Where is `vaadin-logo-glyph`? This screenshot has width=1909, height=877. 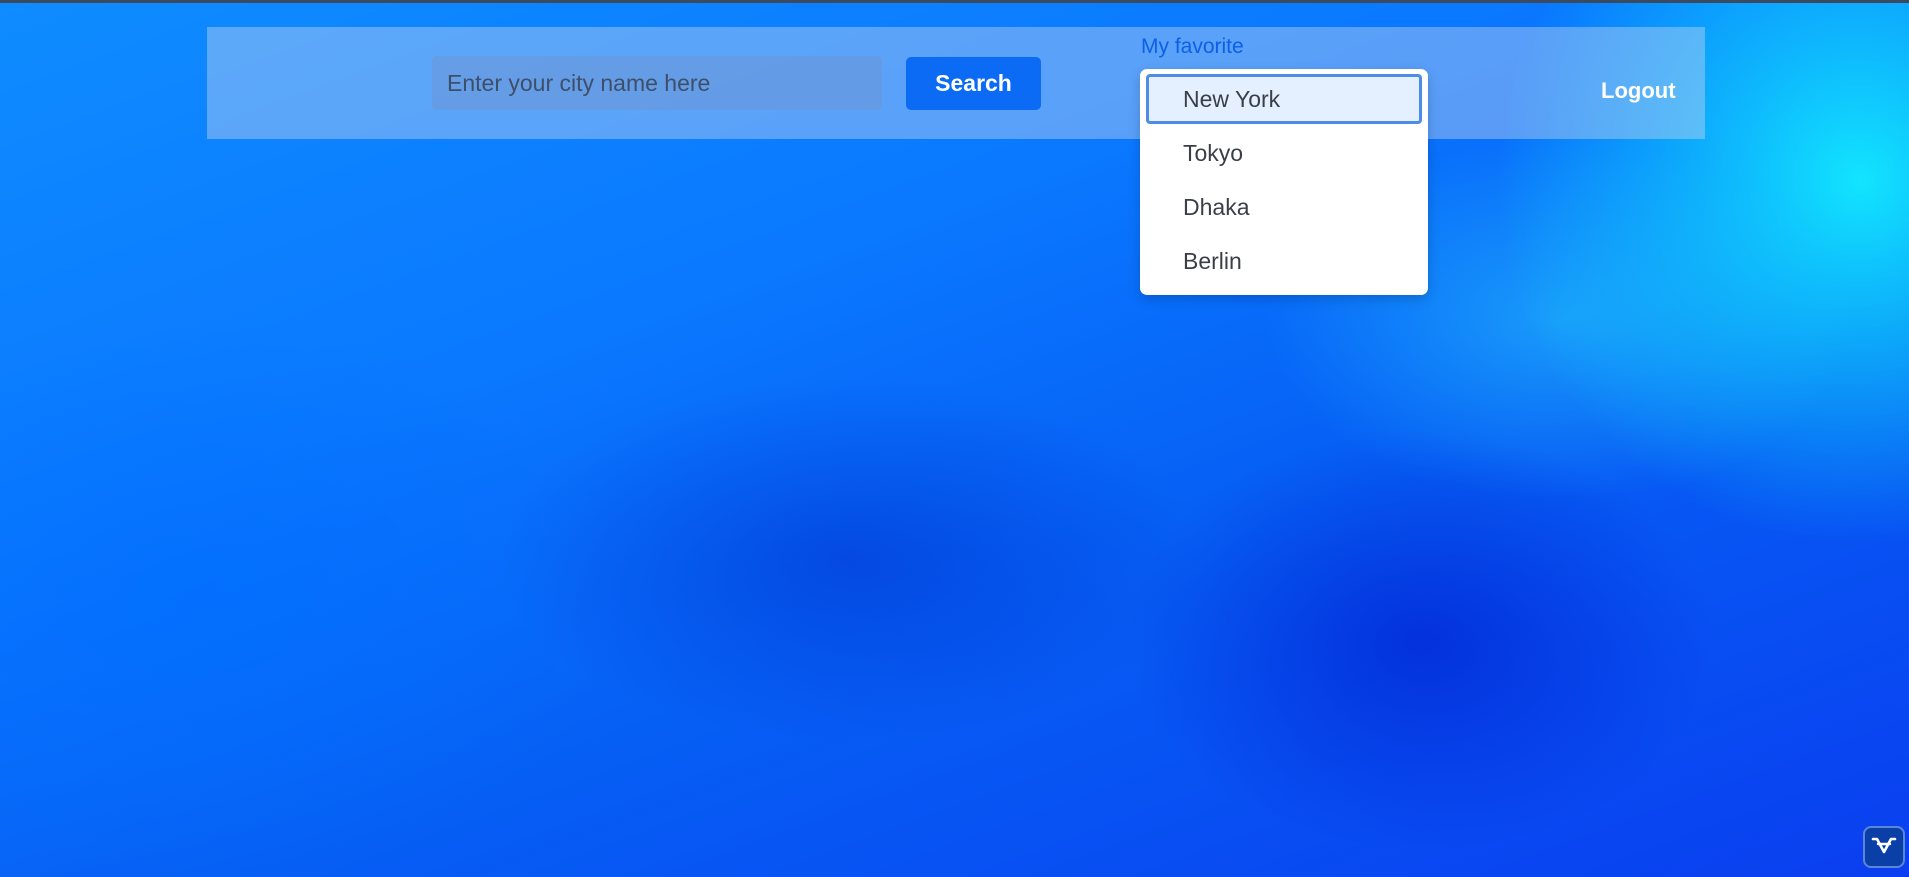
vaadin-logo-glyph is located at coordinates (1884, 845).